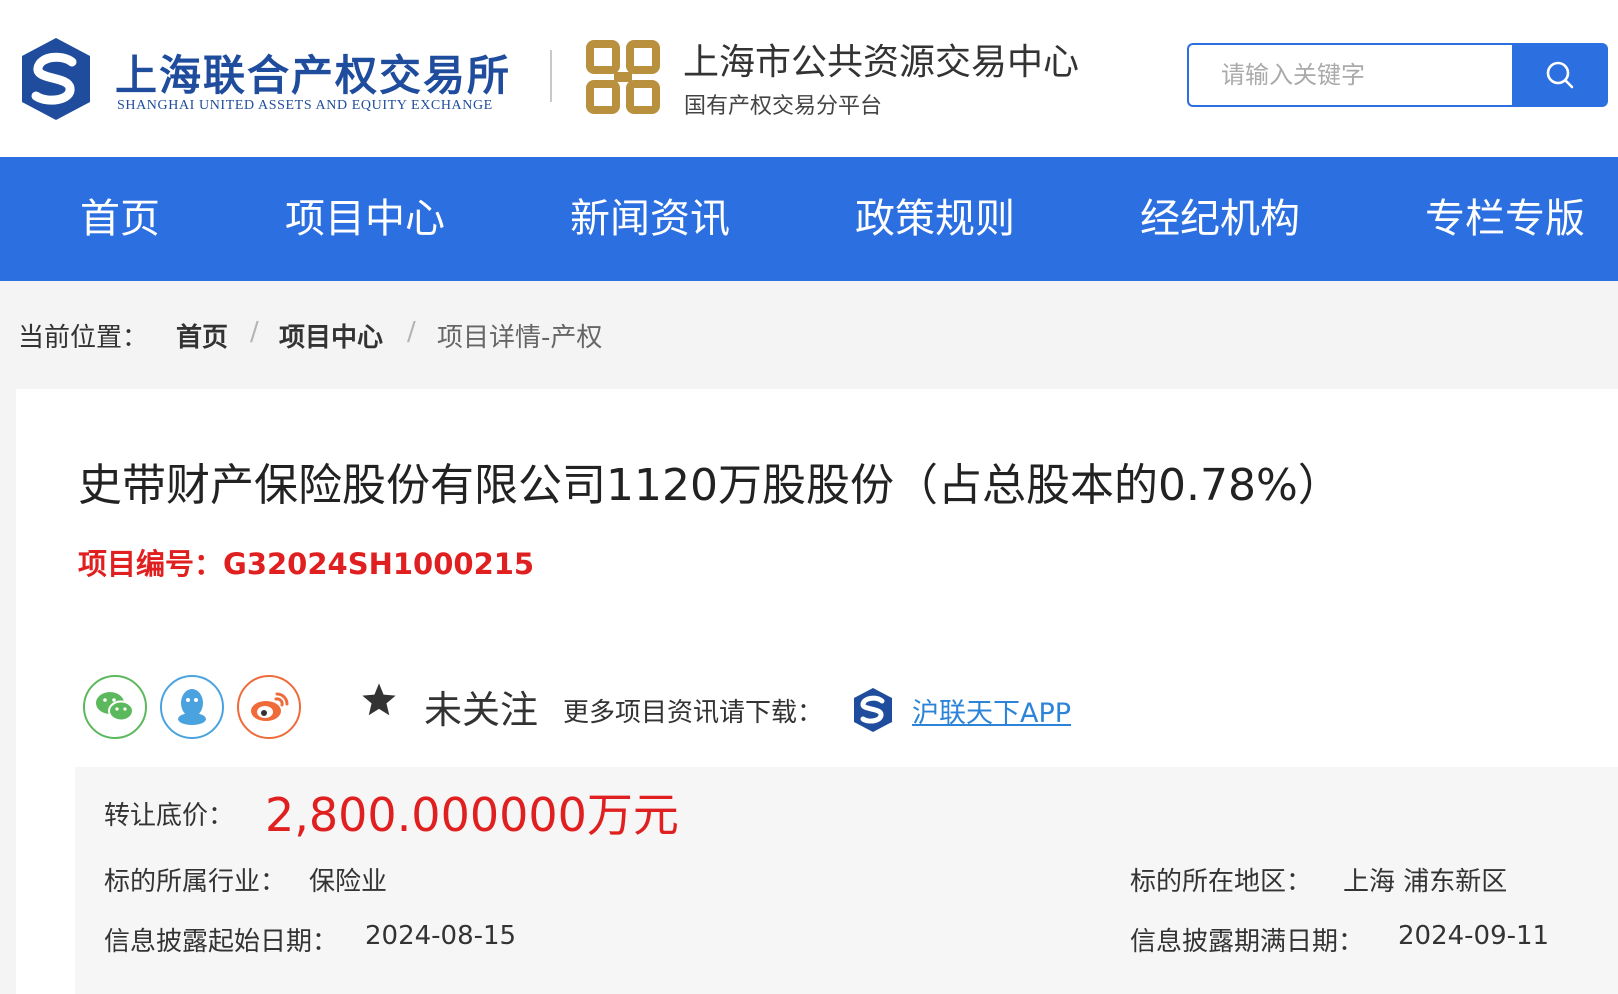  What do you see at coordinates (472, 815) in the screenshot?
I see `price-value: 2,800.000000万元` at bounding box center [472, 815].